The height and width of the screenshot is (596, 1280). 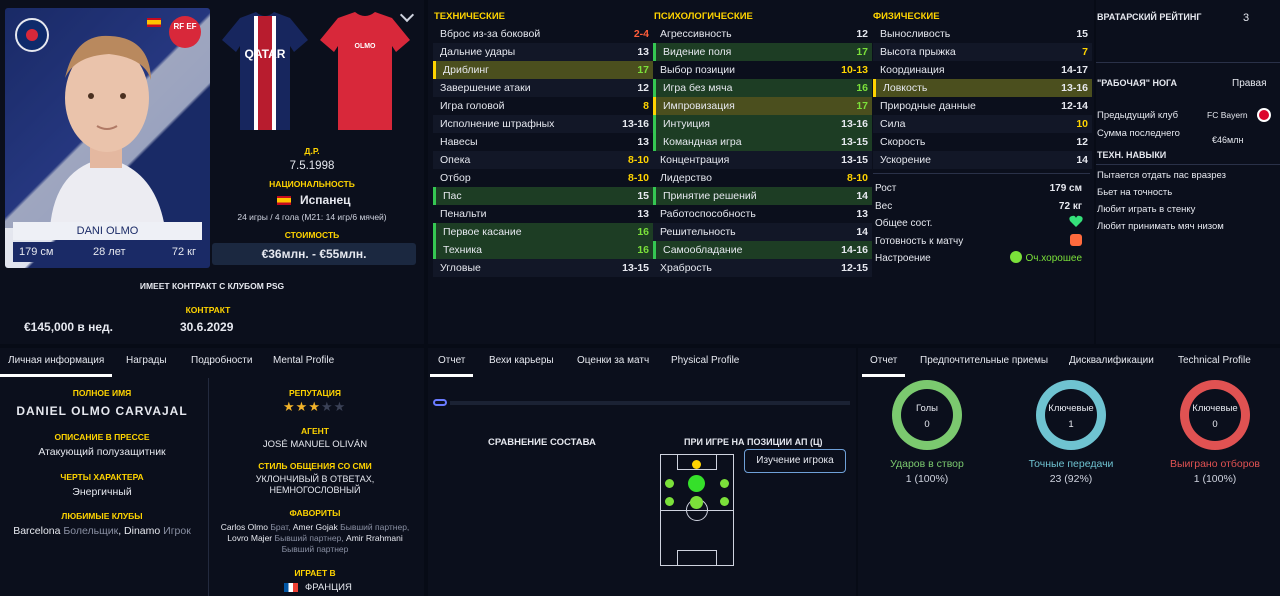 What do you see at coordinates (1246, 18) in the screenshot?
I see `gk-rating-value: 3` at bounding box center [1246, 18].